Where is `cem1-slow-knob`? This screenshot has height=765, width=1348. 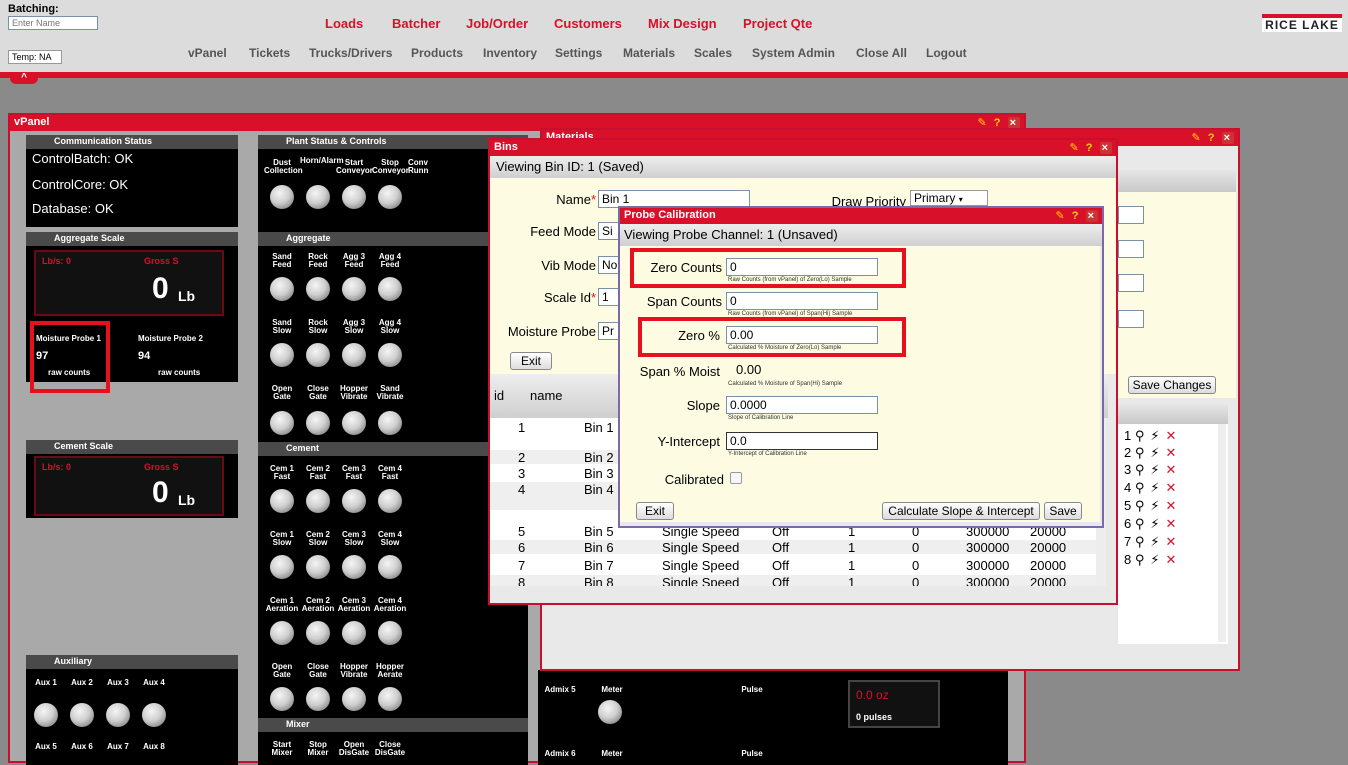 cem1-slow-knob is located at coordinates (282, 567).